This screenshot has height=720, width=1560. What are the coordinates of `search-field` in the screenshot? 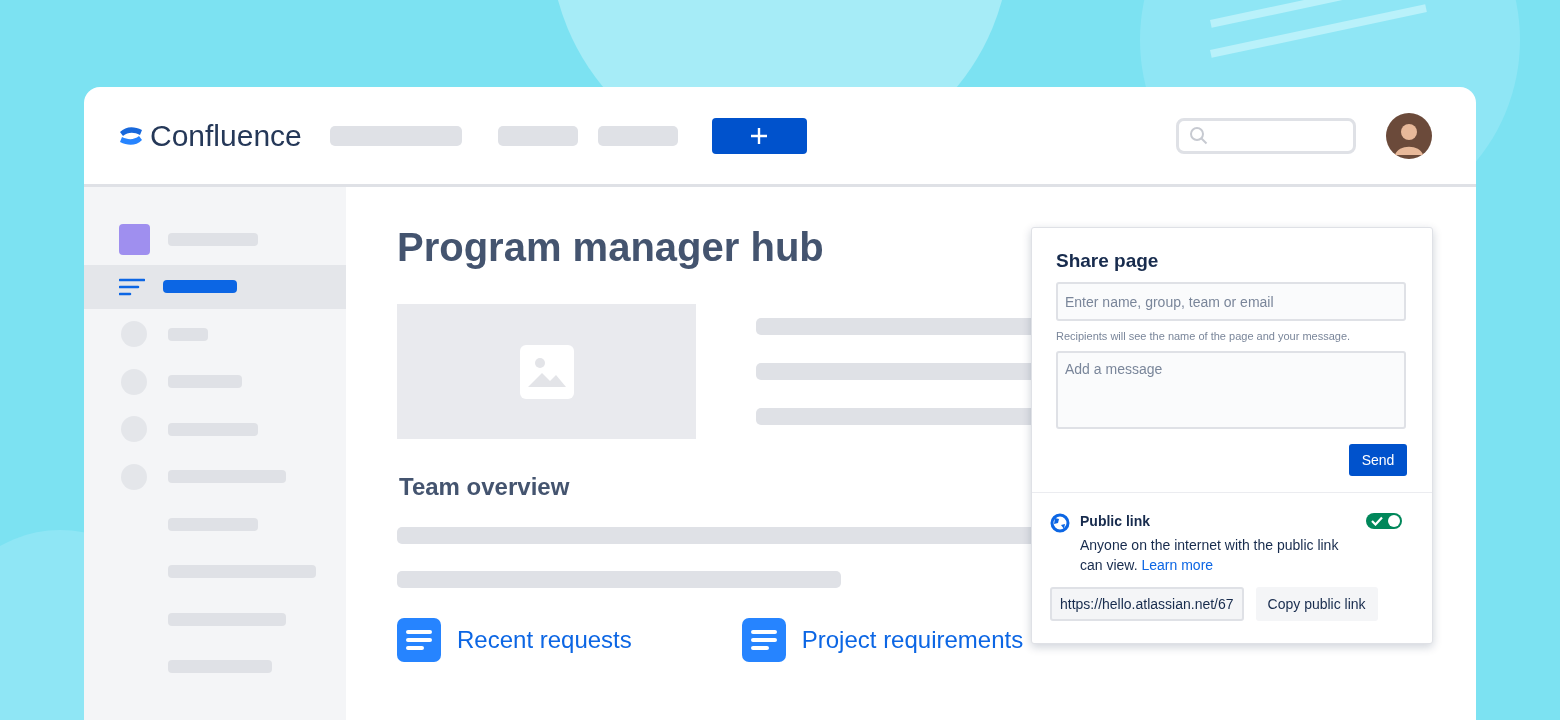 It's located at (1266, 135).